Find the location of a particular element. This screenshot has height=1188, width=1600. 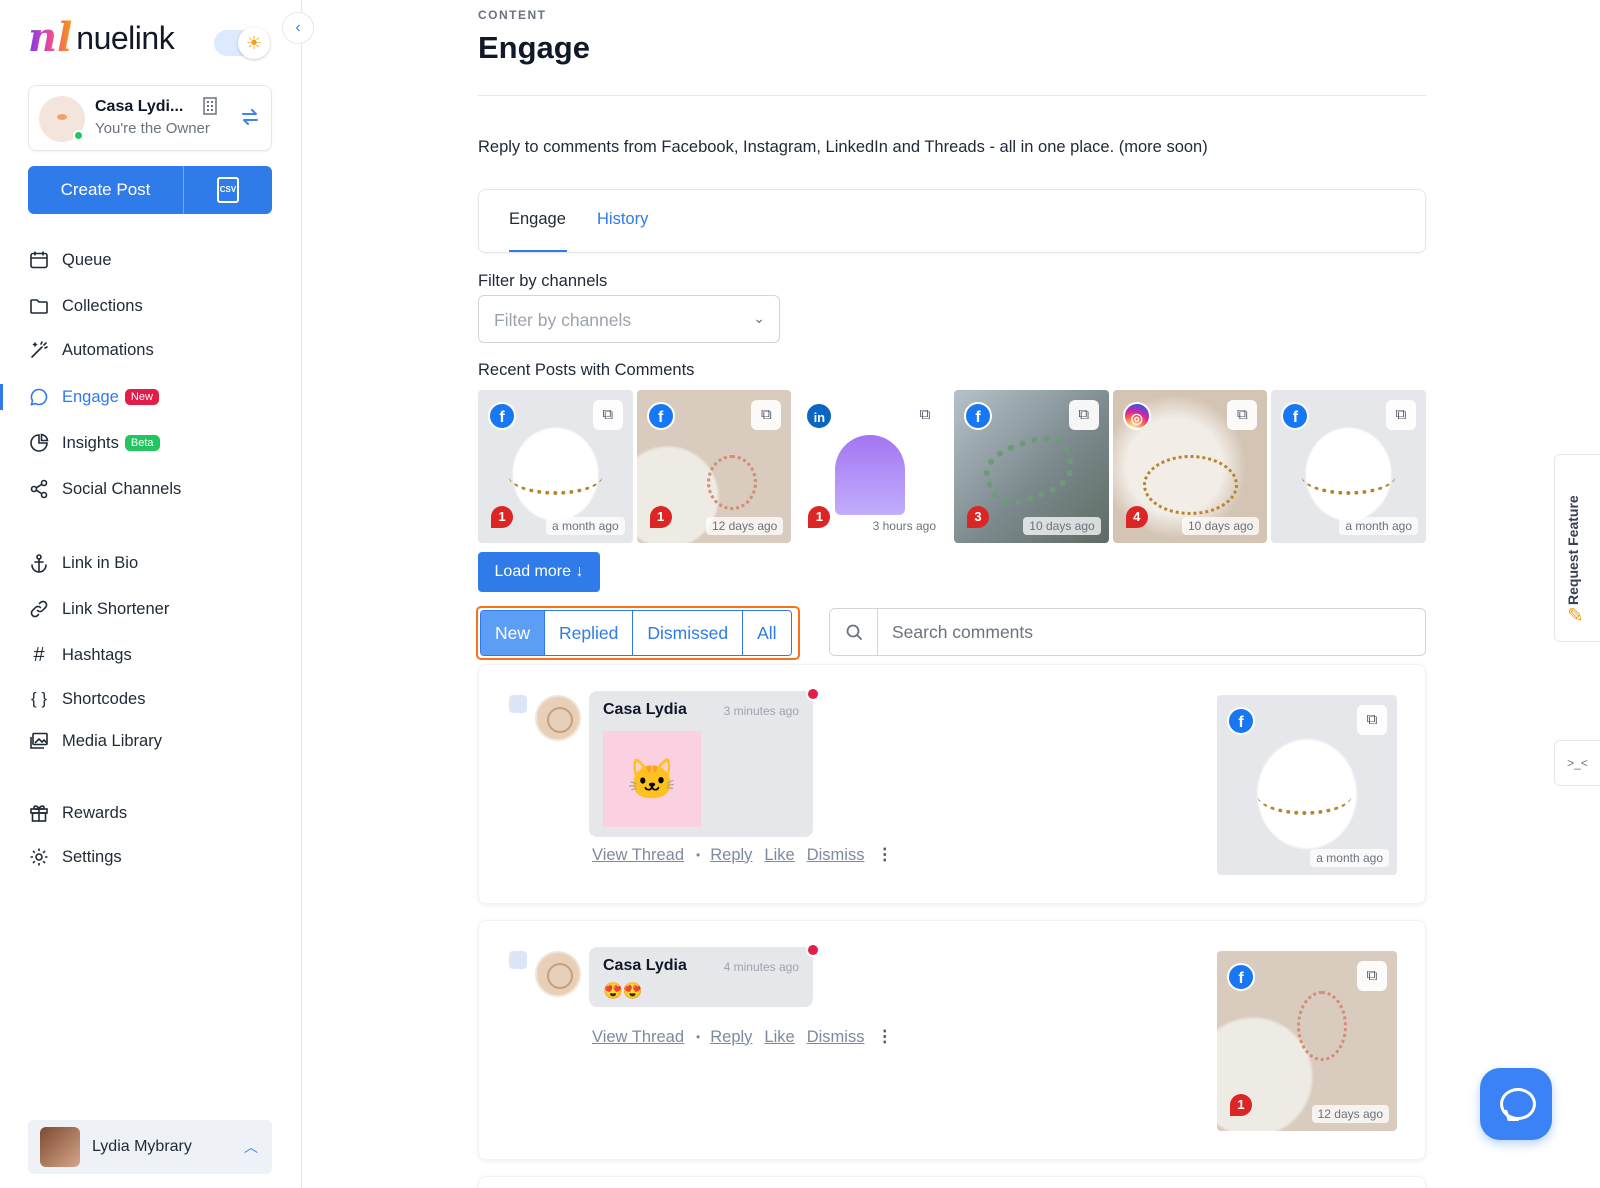

braces-icon: { } is located at coordinates (39, 698).